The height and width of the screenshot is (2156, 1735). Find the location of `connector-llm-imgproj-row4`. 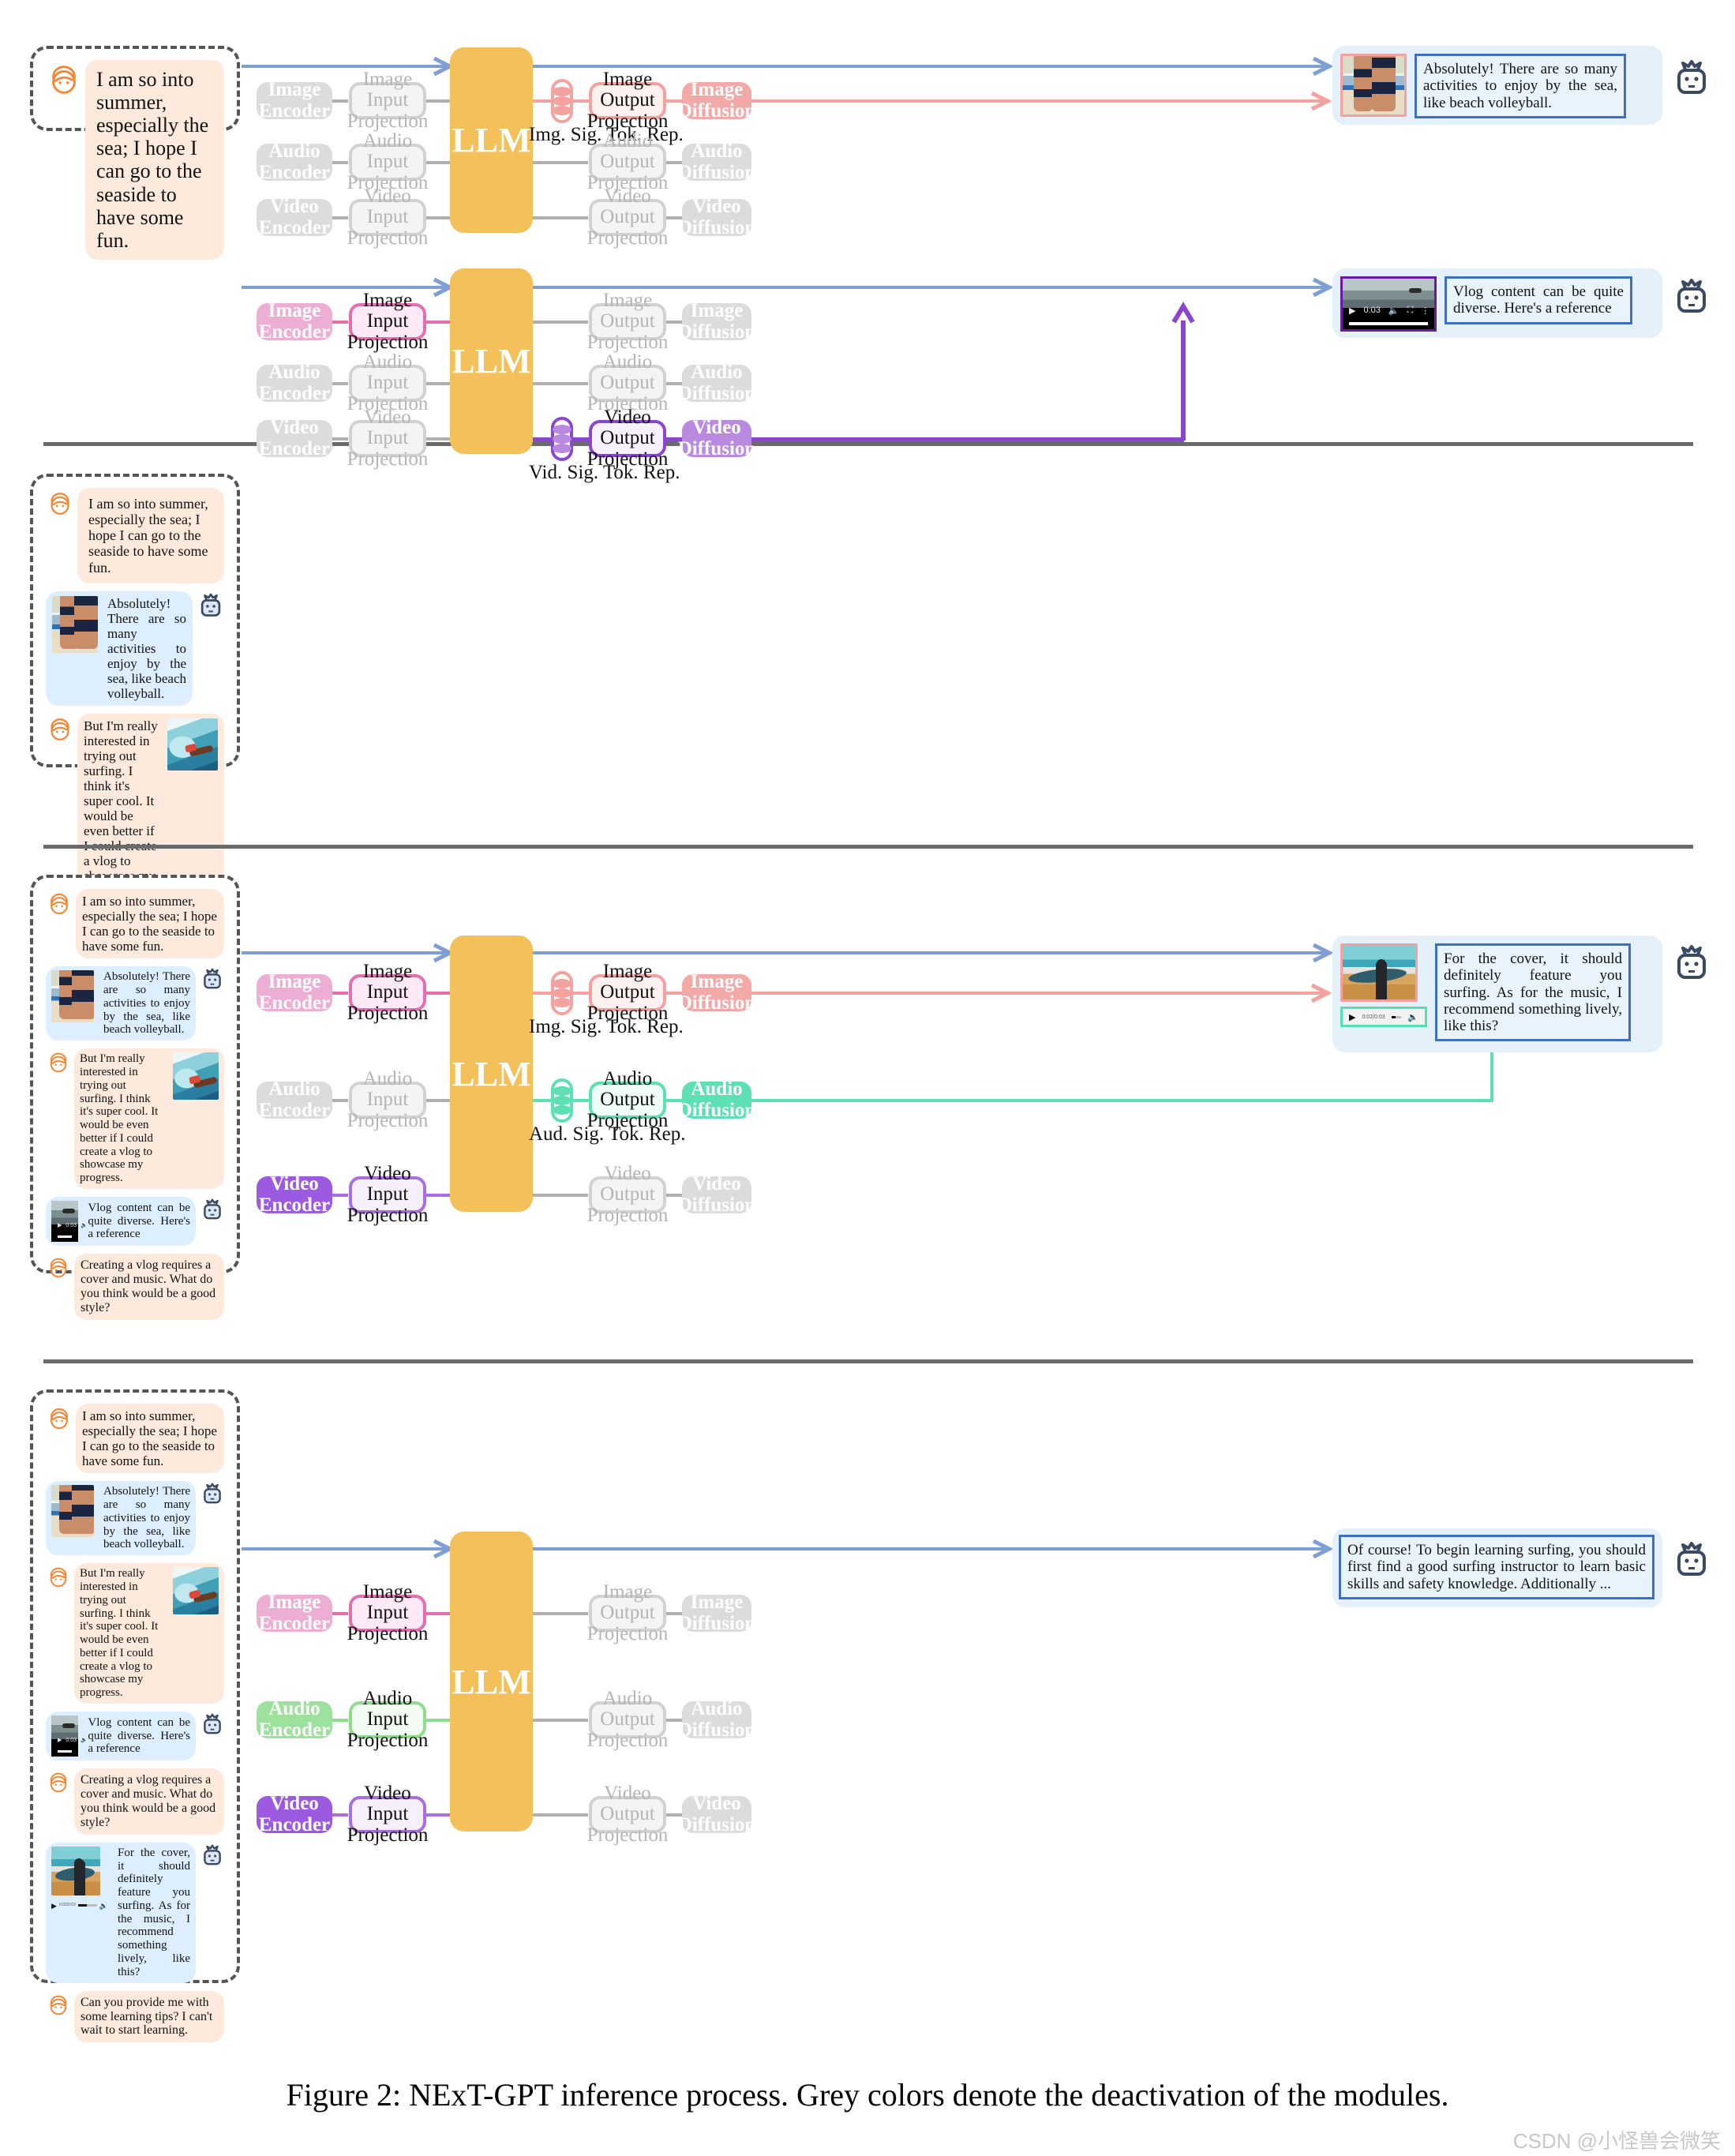

connector-llm-imgproj-row4 is located at coordinates (560, 1613).